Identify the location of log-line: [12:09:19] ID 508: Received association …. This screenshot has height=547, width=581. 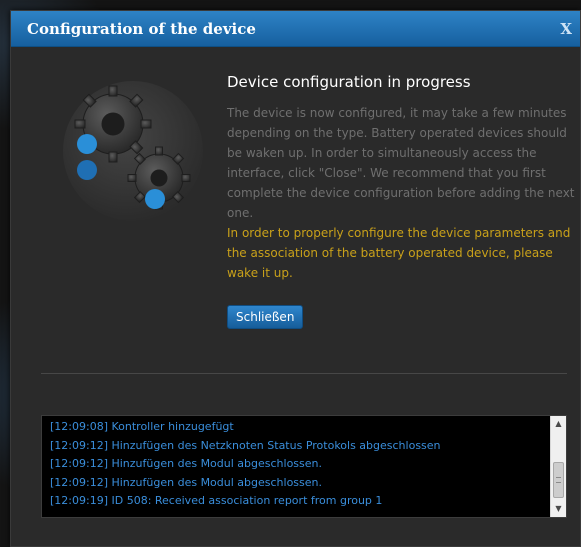
(216, 500).